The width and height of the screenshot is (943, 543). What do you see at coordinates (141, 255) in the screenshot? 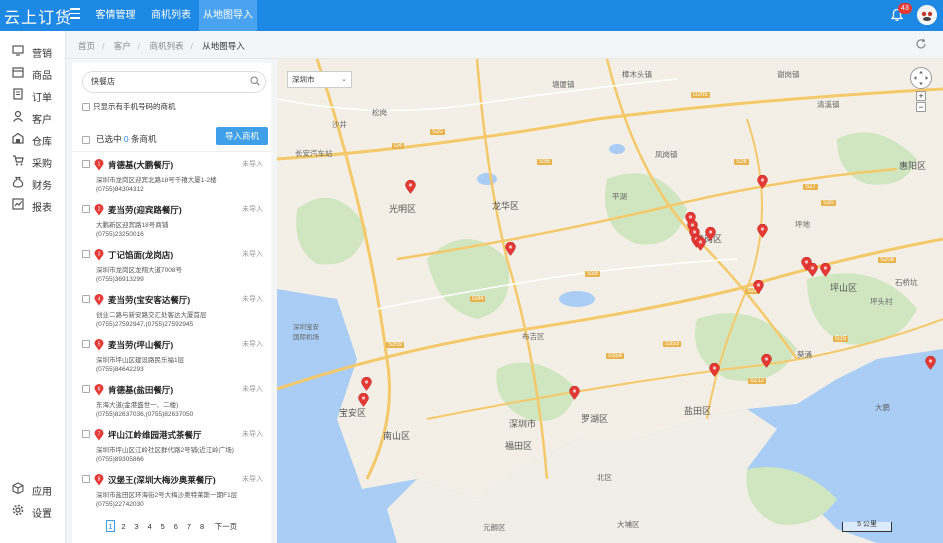
I see `store-name: 丁记馅面(龙岗店)` at bounding box center [141, 255].